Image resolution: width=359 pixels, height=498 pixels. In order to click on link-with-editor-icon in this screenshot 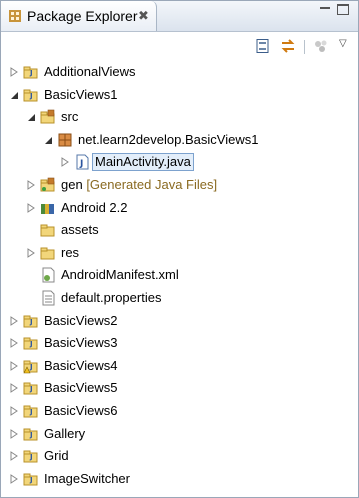, I will do `click(288, 46)`.